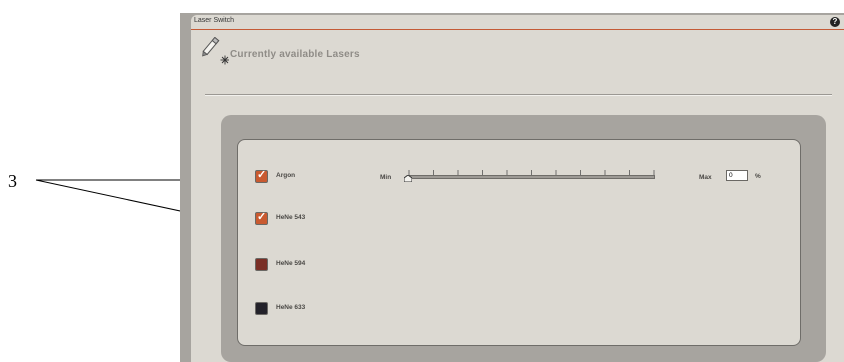 This screenshot has height=362, width=844. Describe the element at coordinates (517, 22) in the screenshot. I see `title-bar: Laser Switch ?` at that location.